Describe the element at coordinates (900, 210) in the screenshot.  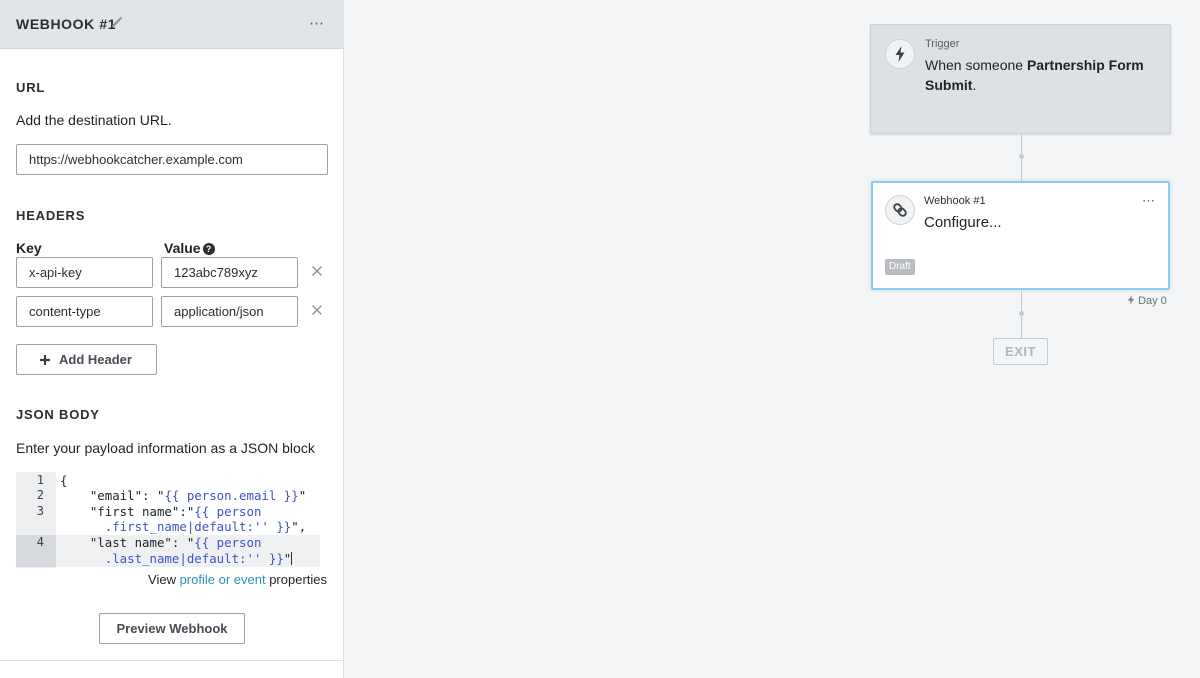
I see `link-icon` at that location.